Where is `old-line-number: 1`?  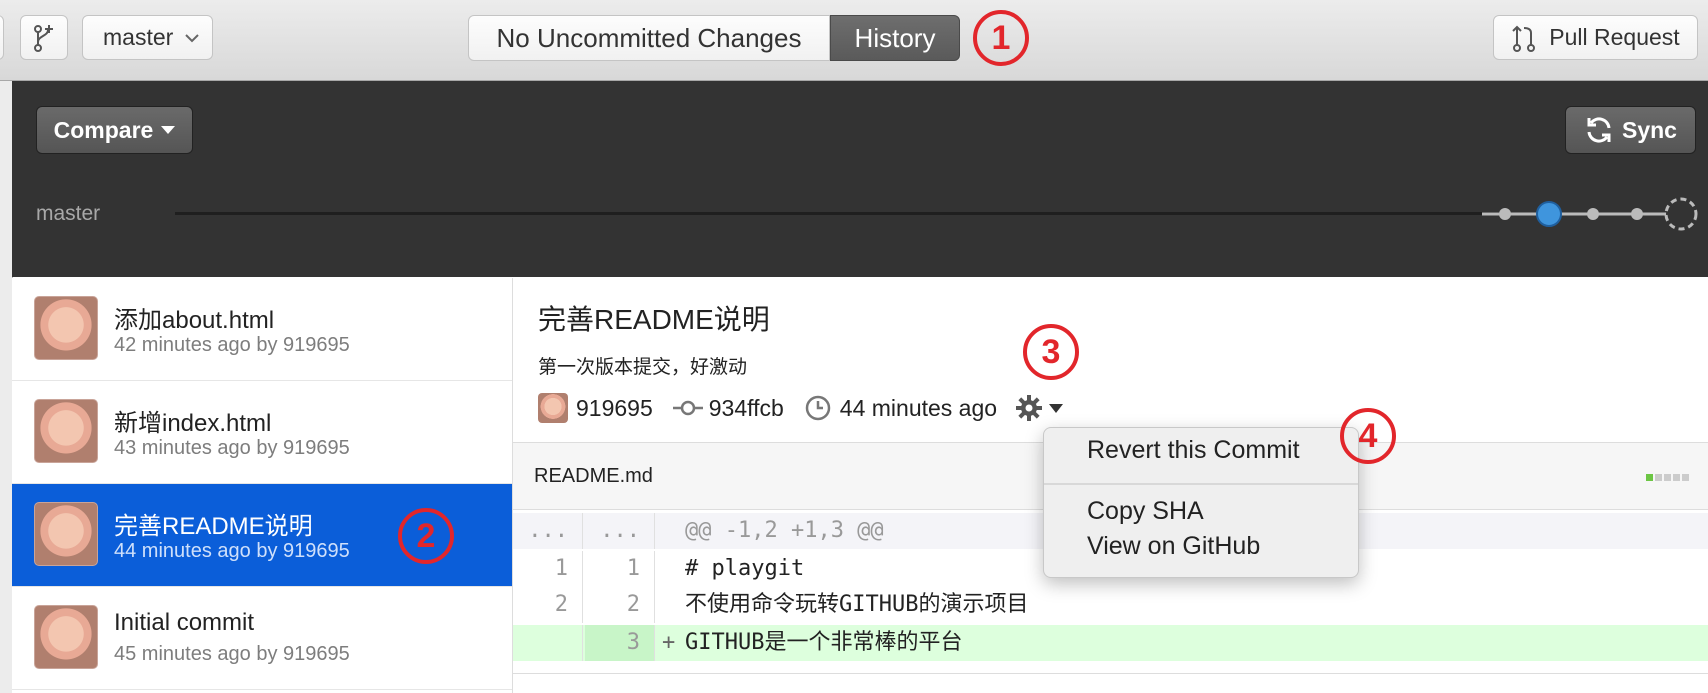
old-line-number: 1 is located at coordinates (548, 569).